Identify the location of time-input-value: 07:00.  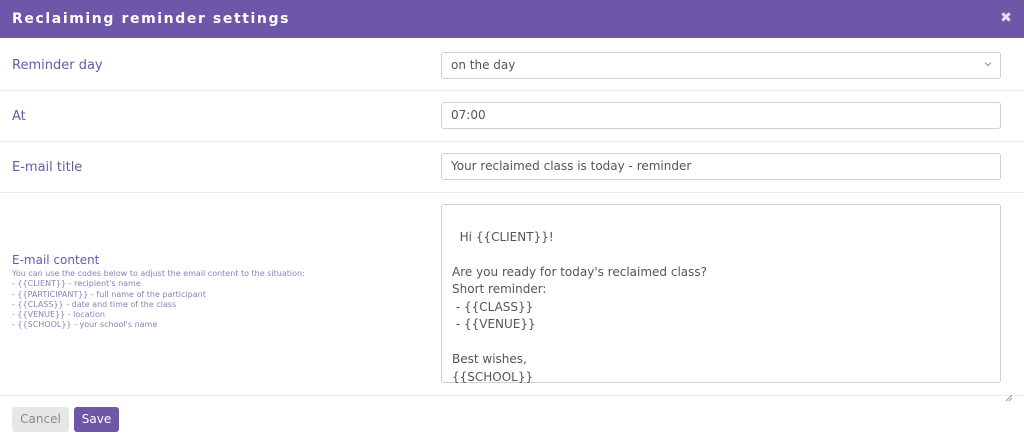
(468, 115).